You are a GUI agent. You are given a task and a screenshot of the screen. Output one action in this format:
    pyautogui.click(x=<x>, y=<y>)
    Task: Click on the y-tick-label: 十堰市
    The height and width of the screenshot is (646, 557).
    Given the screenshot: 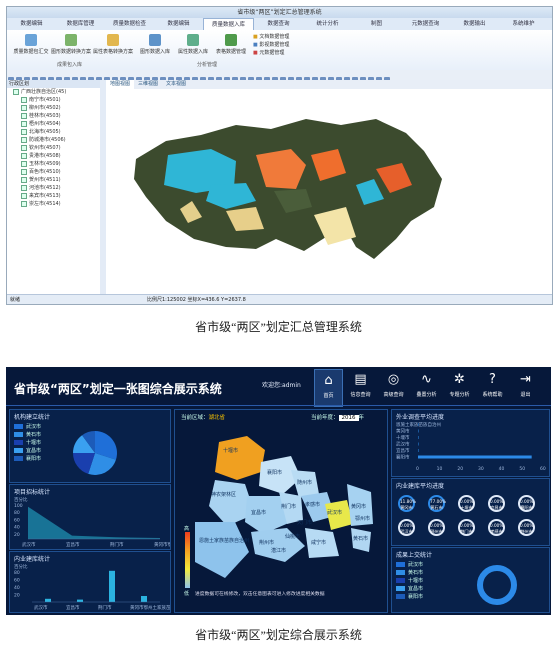 What is the action you would take?
    pyautogui.click(x=403, y=437)
    